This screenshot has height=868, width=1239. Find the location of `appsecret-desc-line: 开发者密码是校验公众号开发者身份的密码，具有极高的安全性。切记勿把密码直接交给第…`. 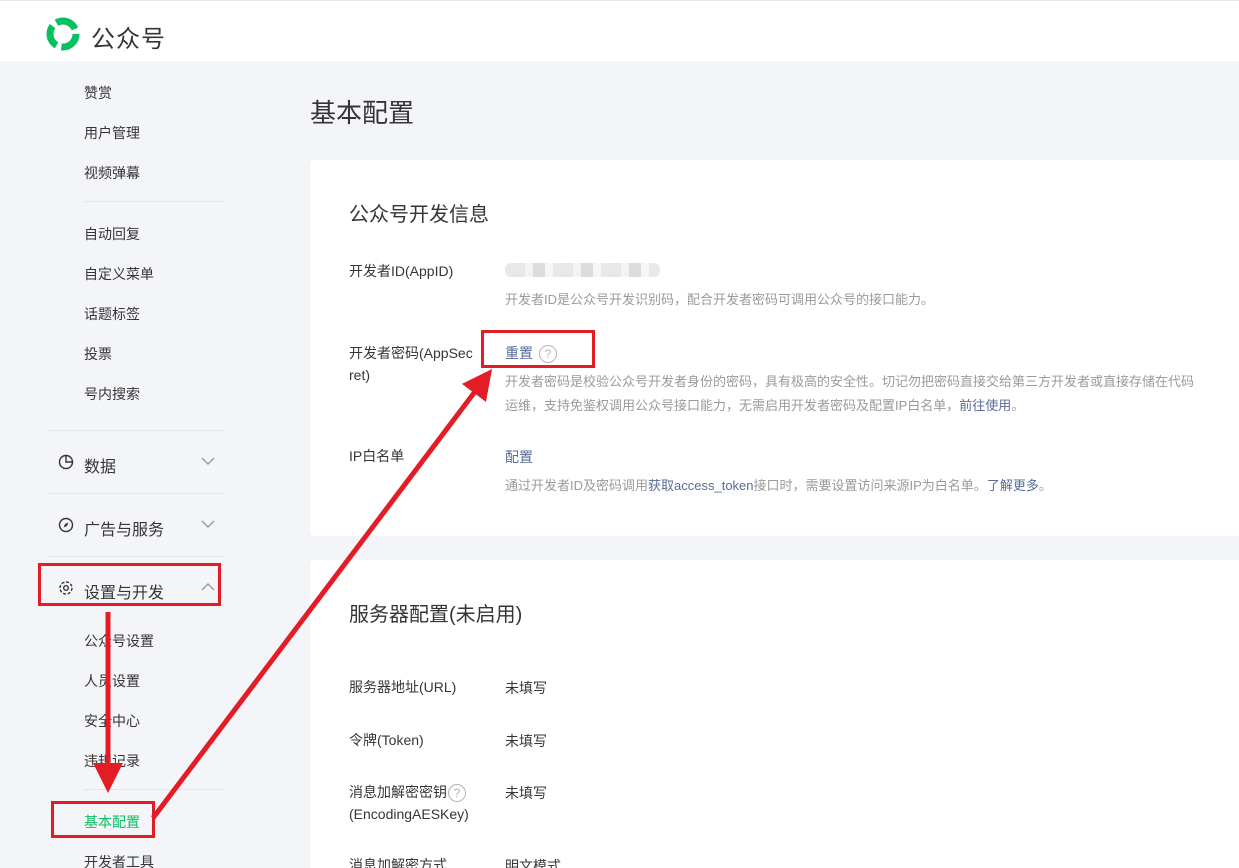

appsecret-desc-line: 开发者密码是校验公众号开发者身份的密码，具有极高的安全性。切记勿把密码直接交给第… is located at coordinates (850, 381).